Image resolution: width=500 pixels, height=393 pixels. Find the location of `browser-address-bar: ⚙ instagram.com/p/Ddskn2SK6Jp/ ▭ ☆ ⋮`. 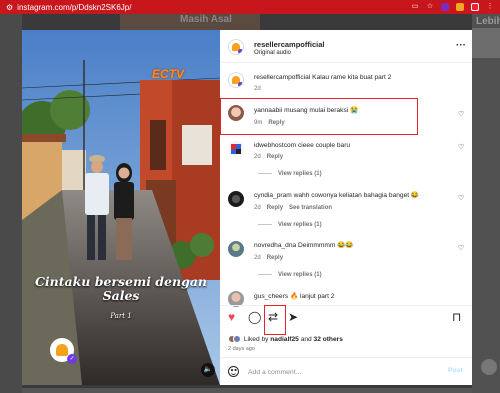

browser-address-bar: ⚙ instagram.com/p/Ddskn2SK6Jp/ ▭ ☆ ⋮ is located at coordinates (250, 7).